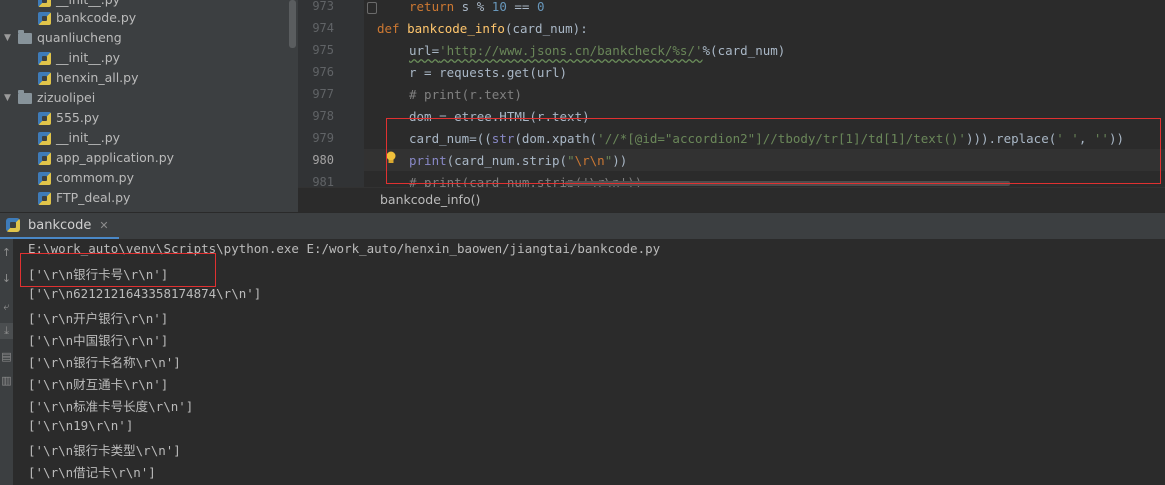  Describe the element at coordinates (6, 279) in the screenshot. I see `stop-icon: ↓` at that location.